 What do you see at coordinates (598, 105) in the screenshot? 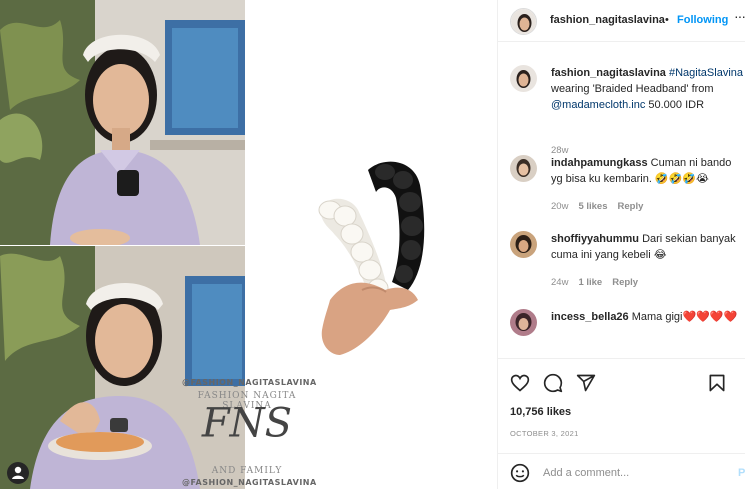
I see `caption-mention: @madamecloth.inc` at bounding box center [598, 105].